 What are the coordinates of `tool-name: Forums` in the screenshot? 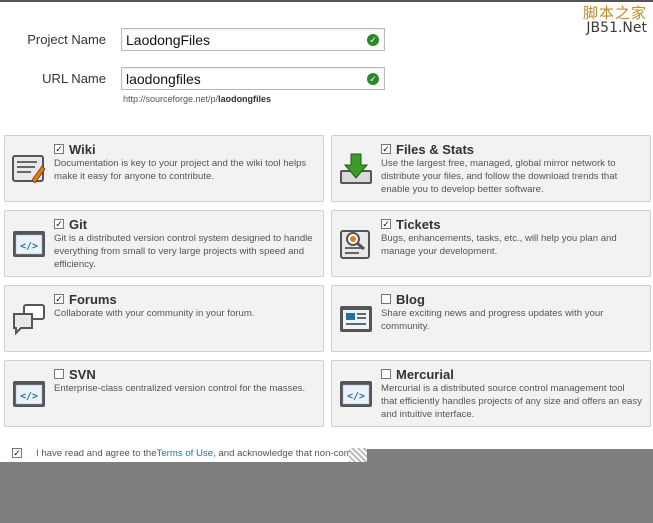 It's located at (93, 299).